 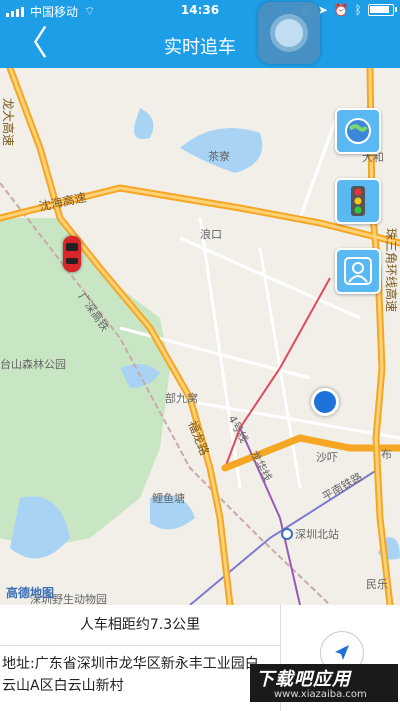 I want to click on place-label: 鲤鱼塘, so click(x=168, y=498).